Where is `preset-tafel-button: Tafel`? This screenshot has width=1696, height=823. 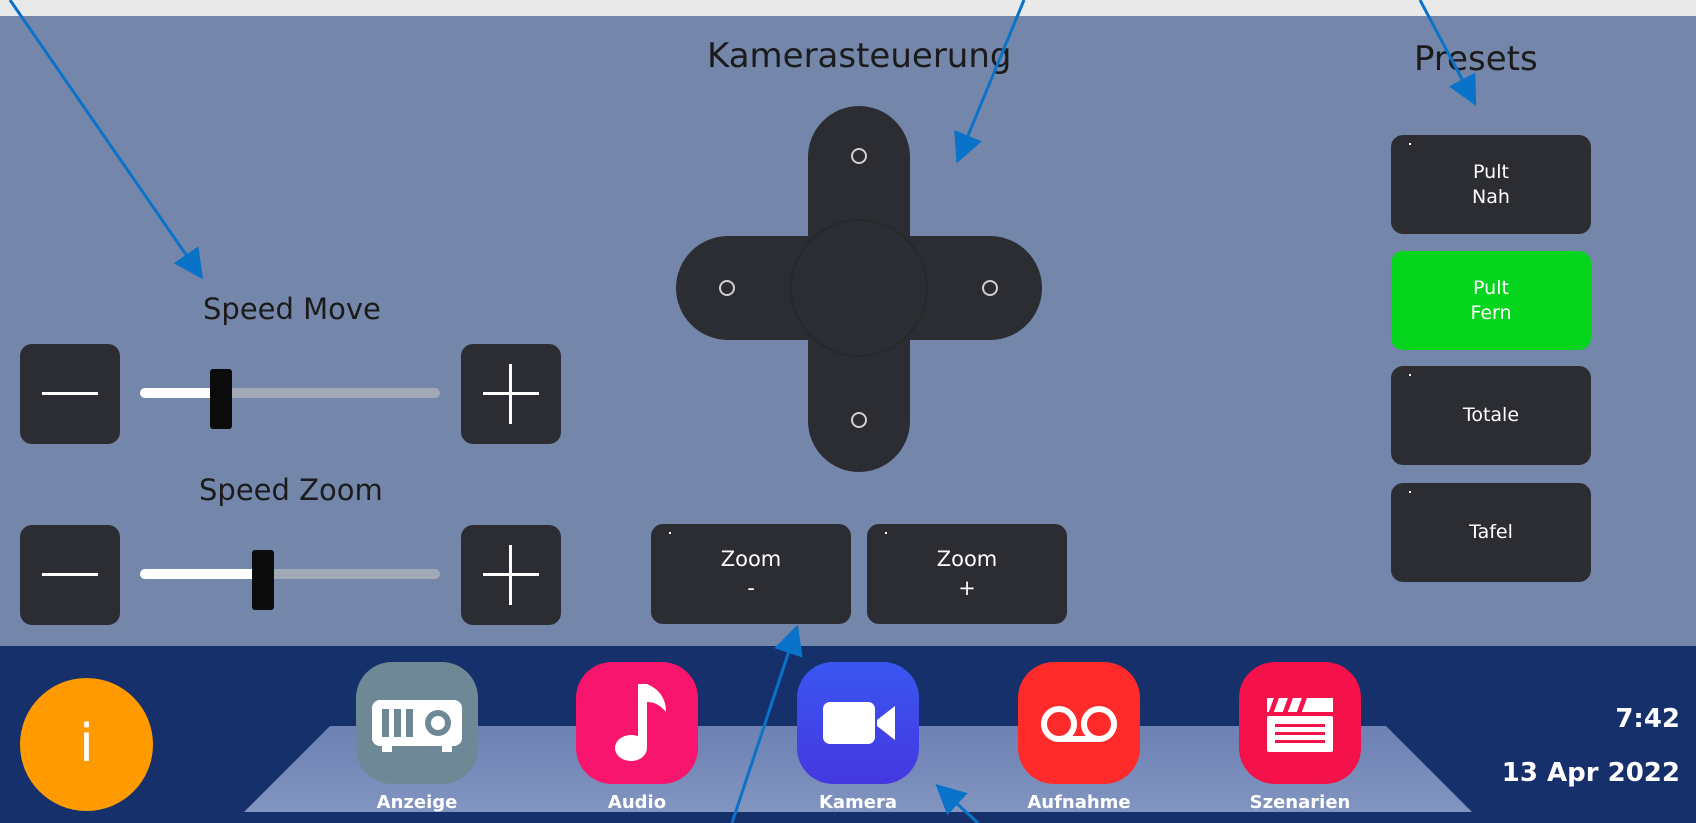
preset-tafel-button: Tafel is located at coordinates (1491, 532).